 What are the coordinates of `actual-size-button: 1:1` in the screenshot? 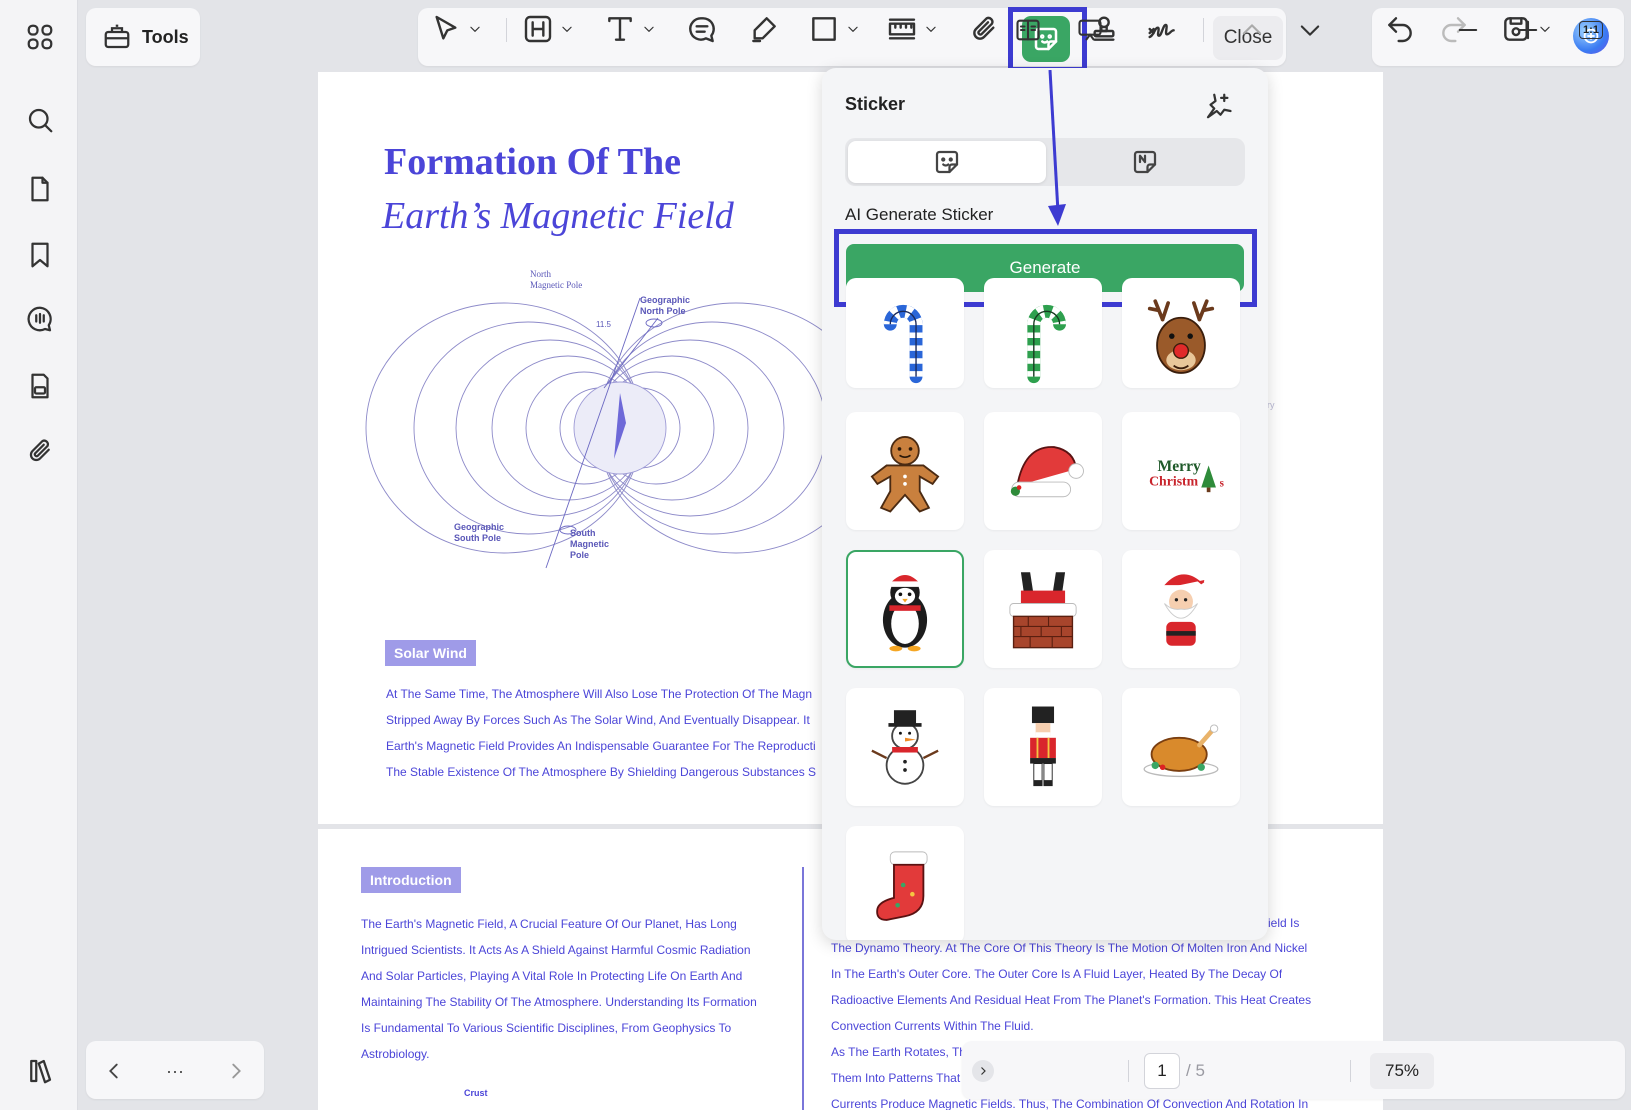 It's located at (1591, 30).